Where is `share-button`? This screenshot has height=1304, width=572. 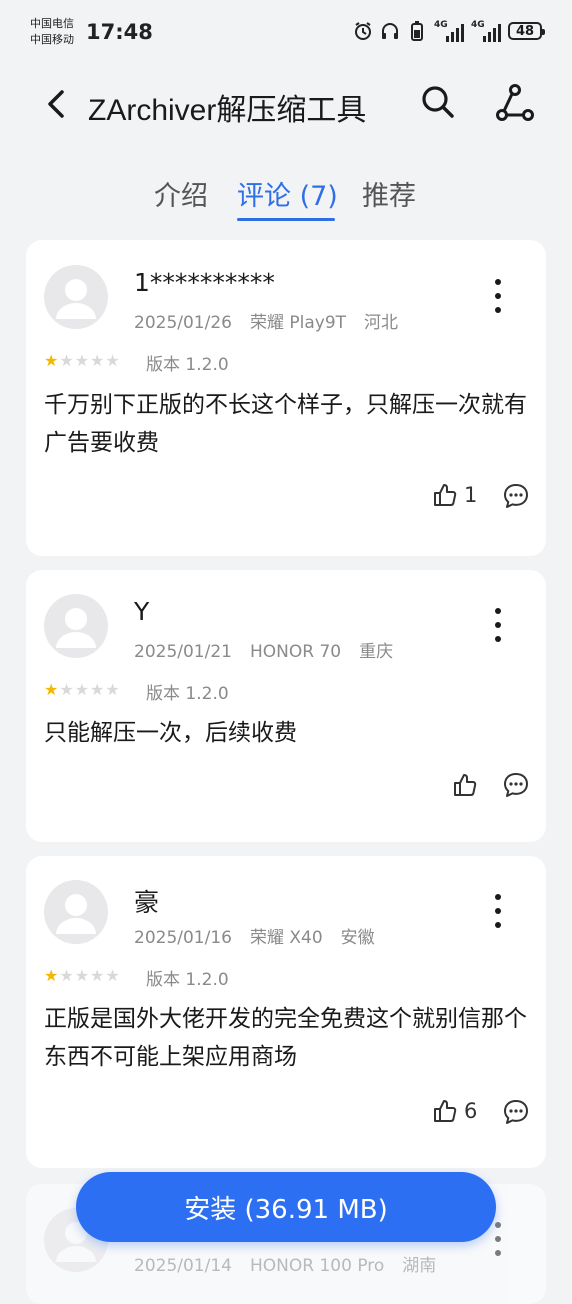 share-button is located at coordinates (515, 103).